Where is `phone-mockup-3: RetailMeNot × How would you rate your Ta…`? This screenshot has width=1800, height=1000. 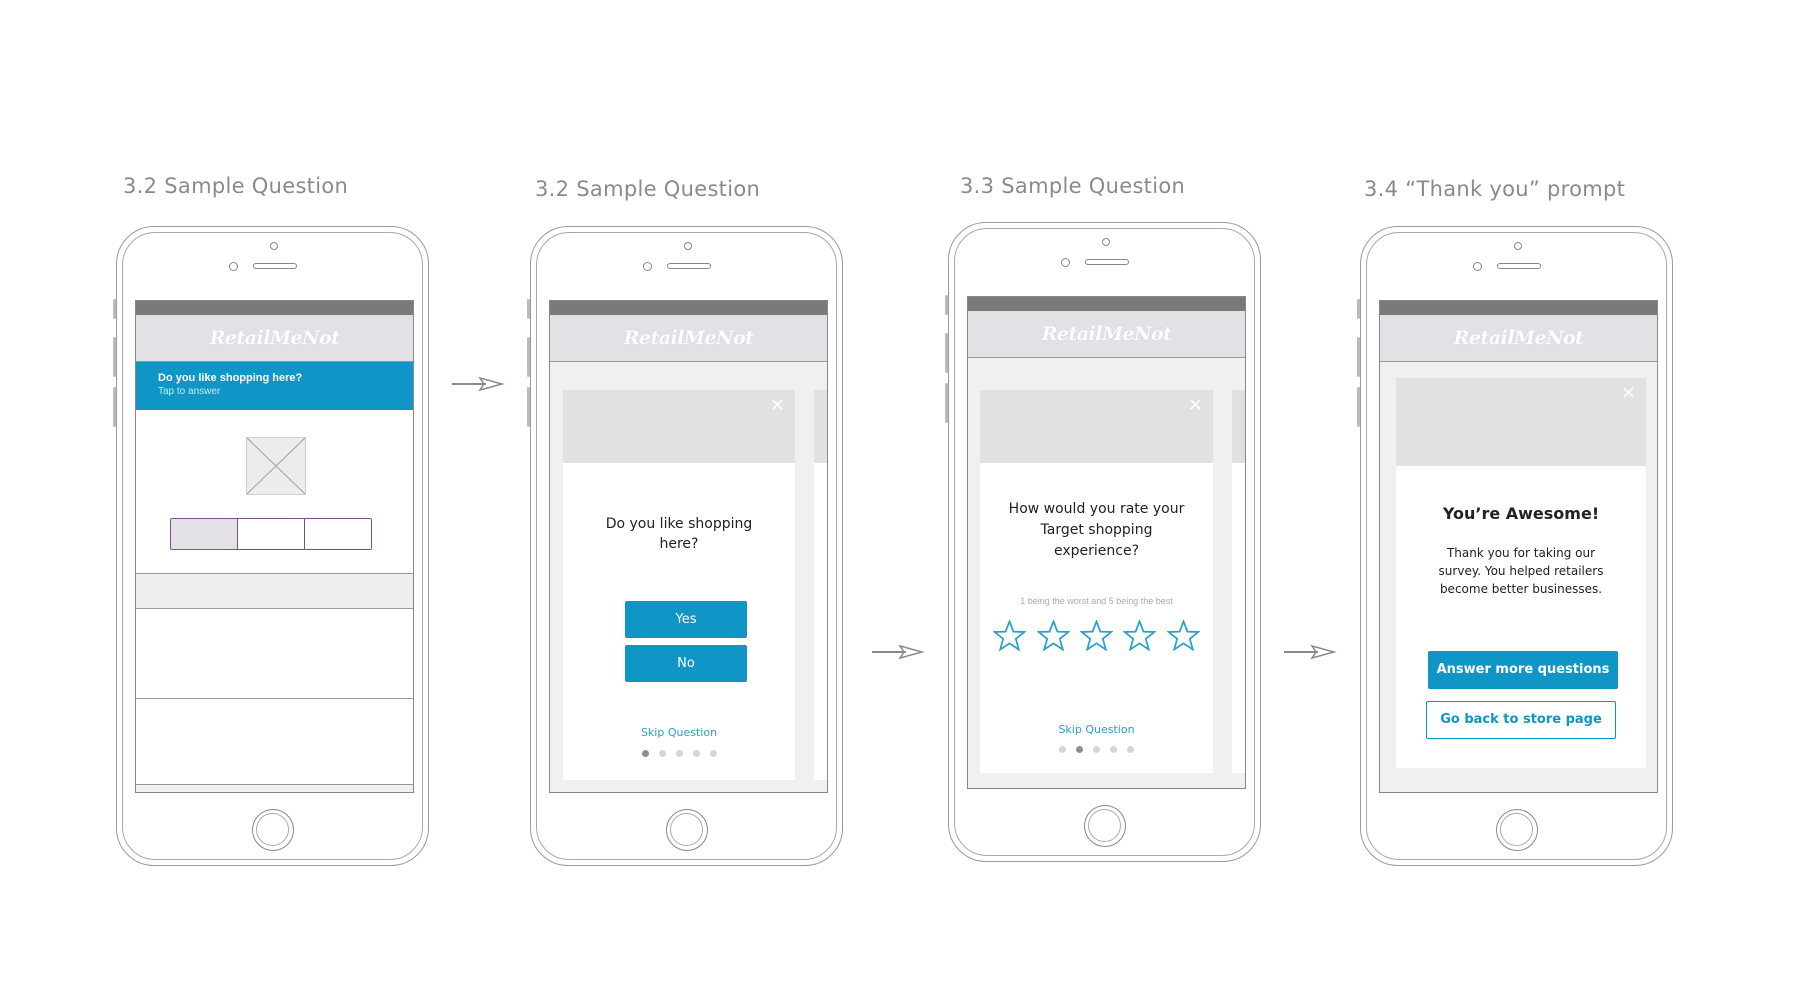
phone-mockup-3: RetailMeNot × How would you rate your Ta… is located at coordinates (1103, 542).